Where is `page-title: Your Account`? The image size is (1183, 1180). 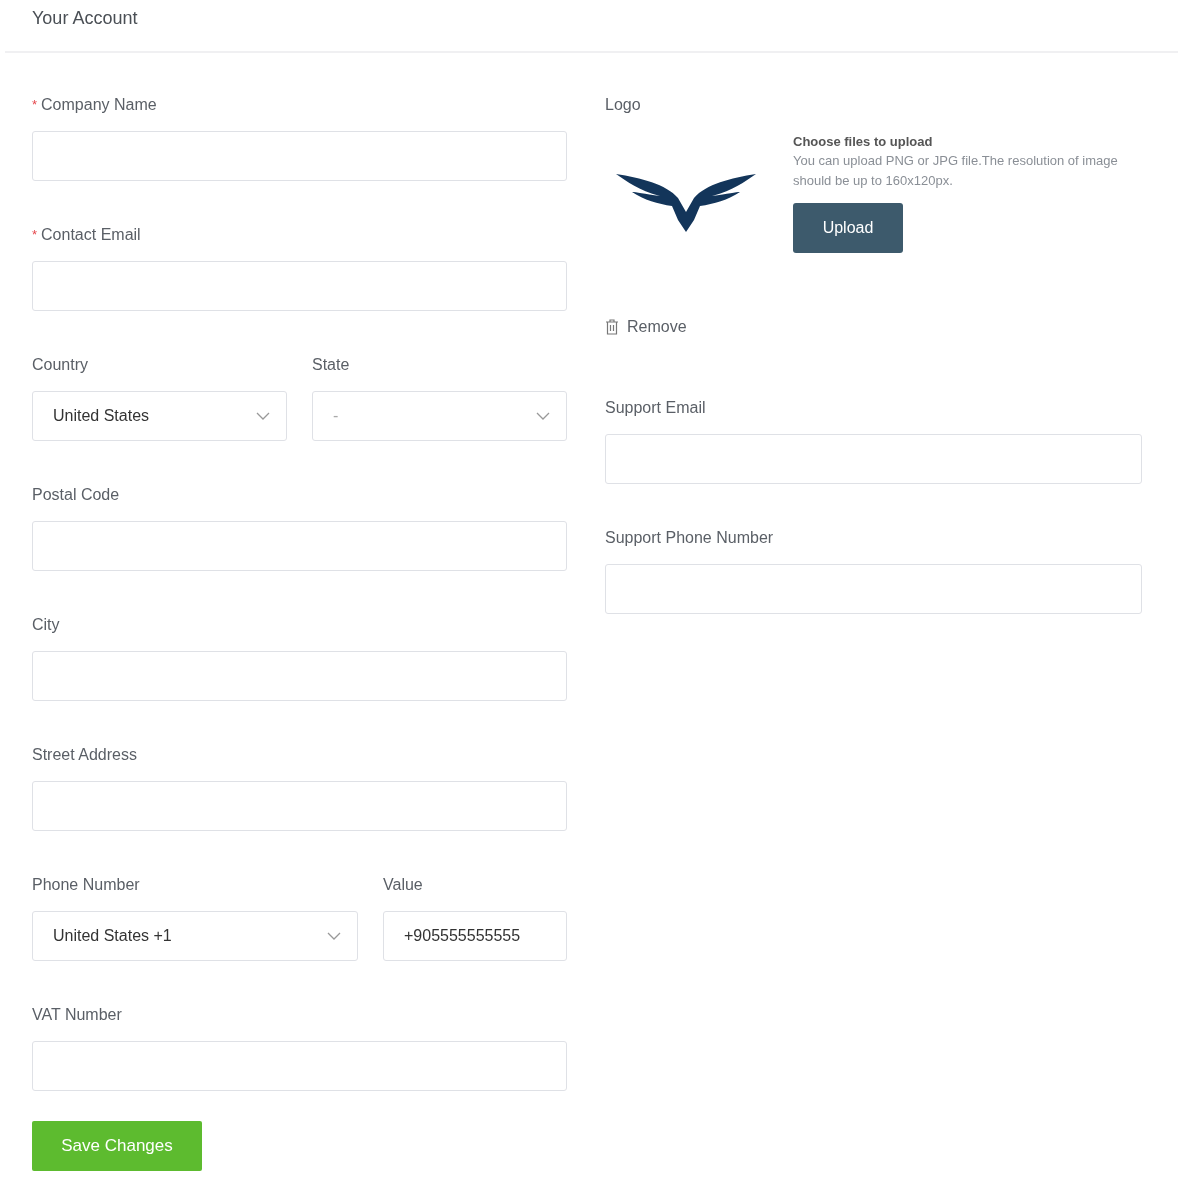
page-title: Your Account is located at coordinates (85, 18).